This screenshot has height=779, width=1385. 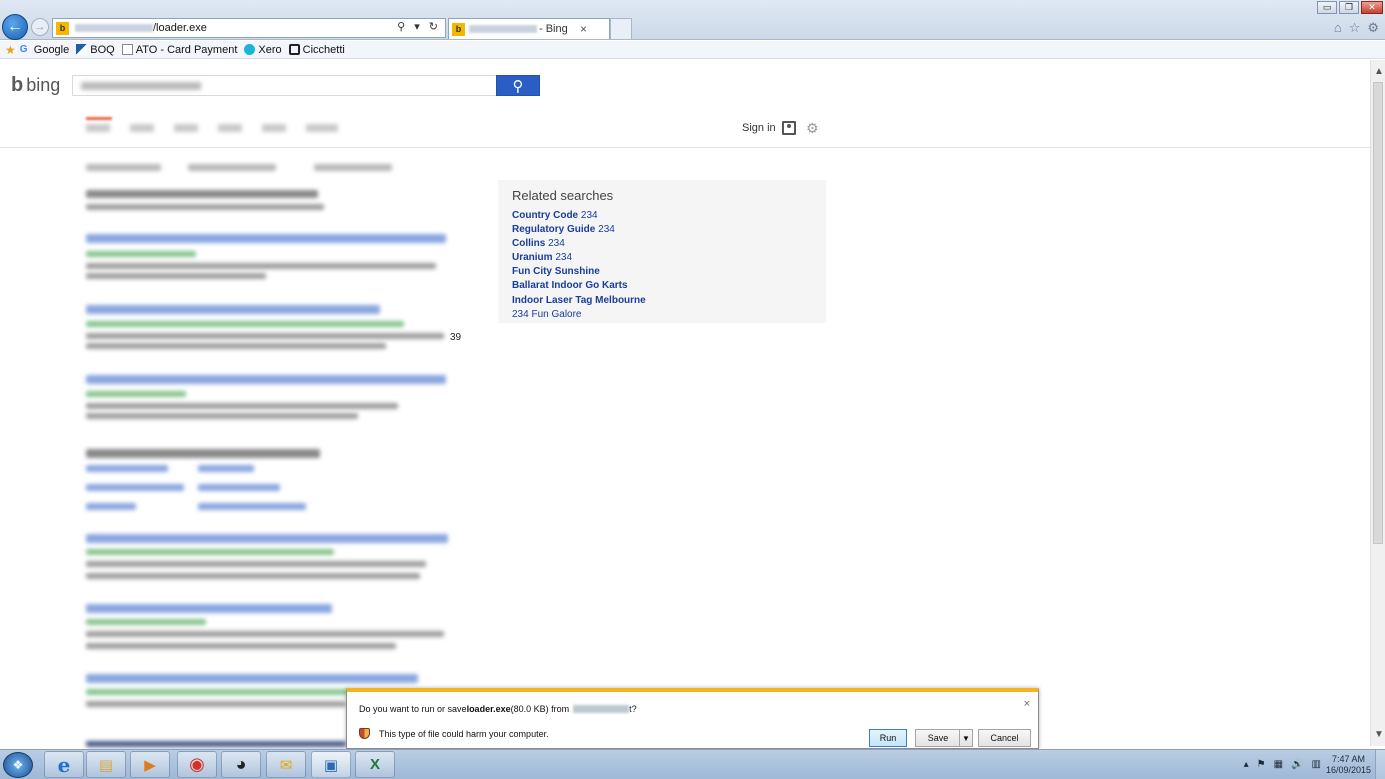 I want to click on fav-cicchetti: Cicchetti, so click(x=316, y=50).